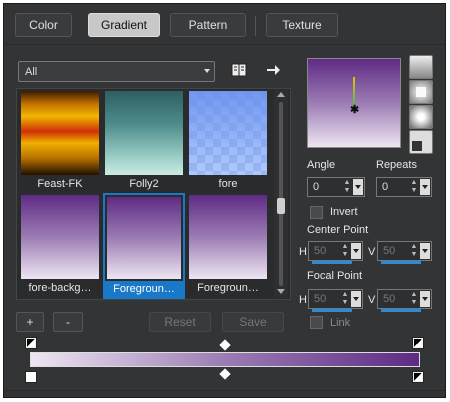 Image resolution: width=450 pixels, height=402 pixels. Describe the element at coordinates (332, 310) in the screenshot. I see `focal-h-slider` at that location.